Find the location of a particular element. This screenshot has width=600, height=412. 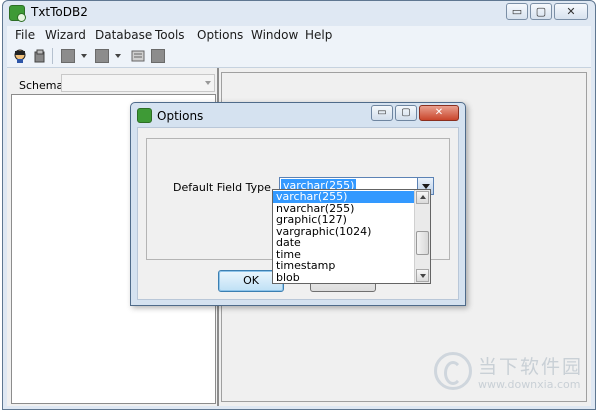

schema-select is located at coordinates (138, 83).